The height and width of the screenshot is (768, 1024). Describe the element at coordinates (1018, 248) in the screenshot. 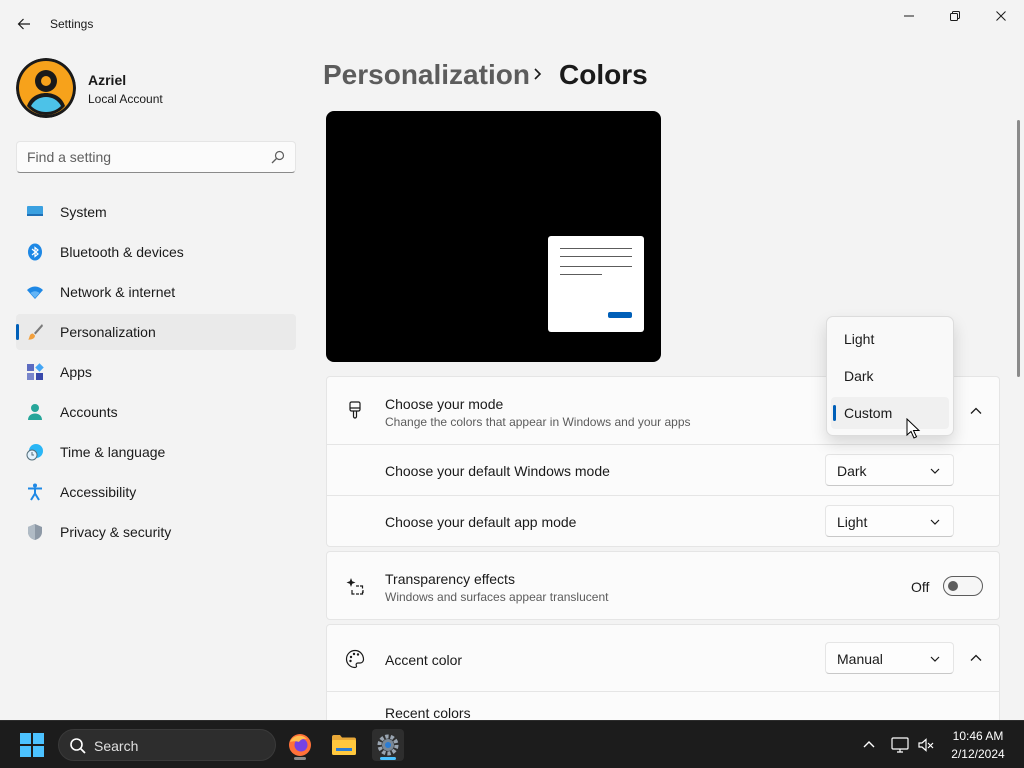

I see `scrollbar-thumb` at that location.